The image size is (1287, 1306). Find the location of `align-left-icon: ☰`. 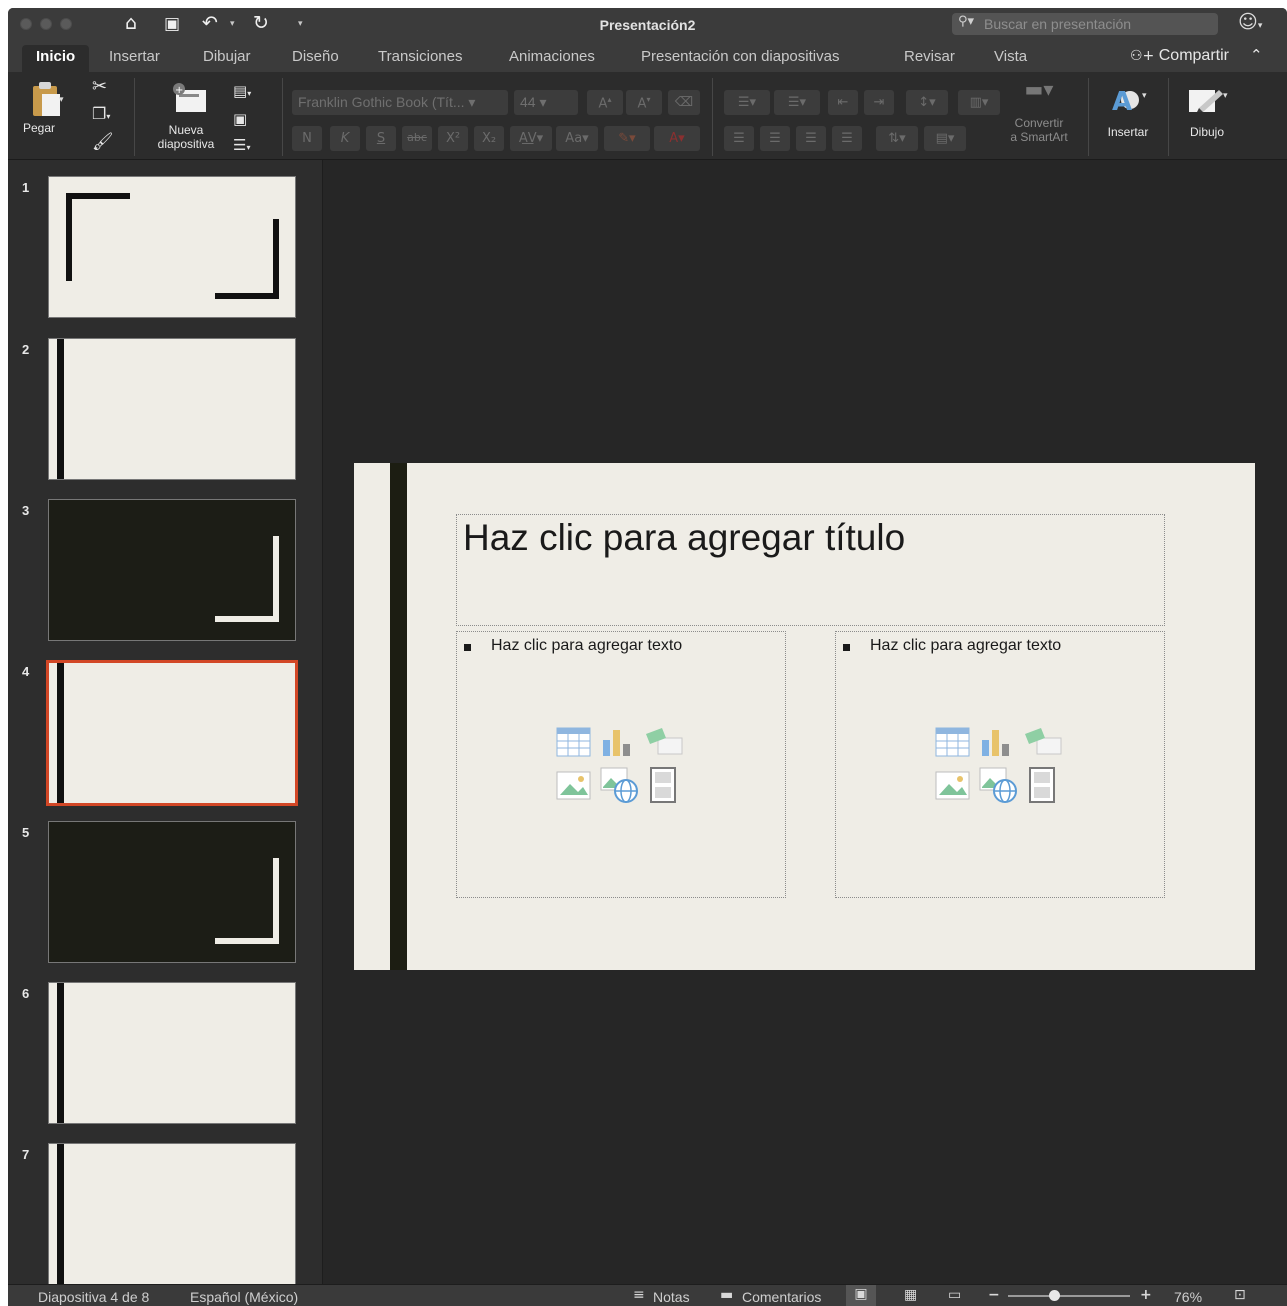

align-left-icon: ☰ is located at coordinates (739, 138).